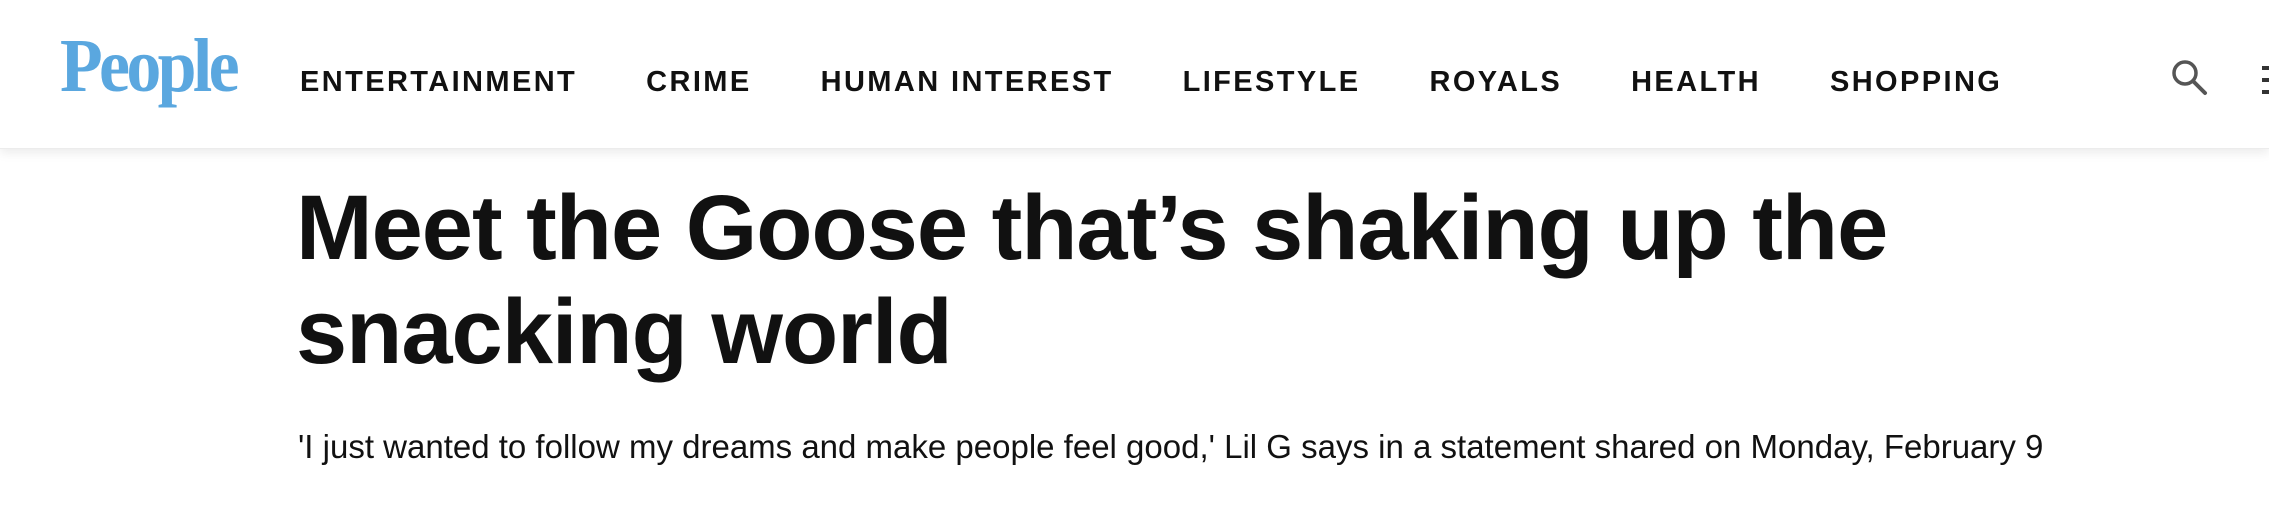 The width and height of the screenshot is (2269, 516). I want to click on nav-item-crime: CRIME, so click(698, 82).